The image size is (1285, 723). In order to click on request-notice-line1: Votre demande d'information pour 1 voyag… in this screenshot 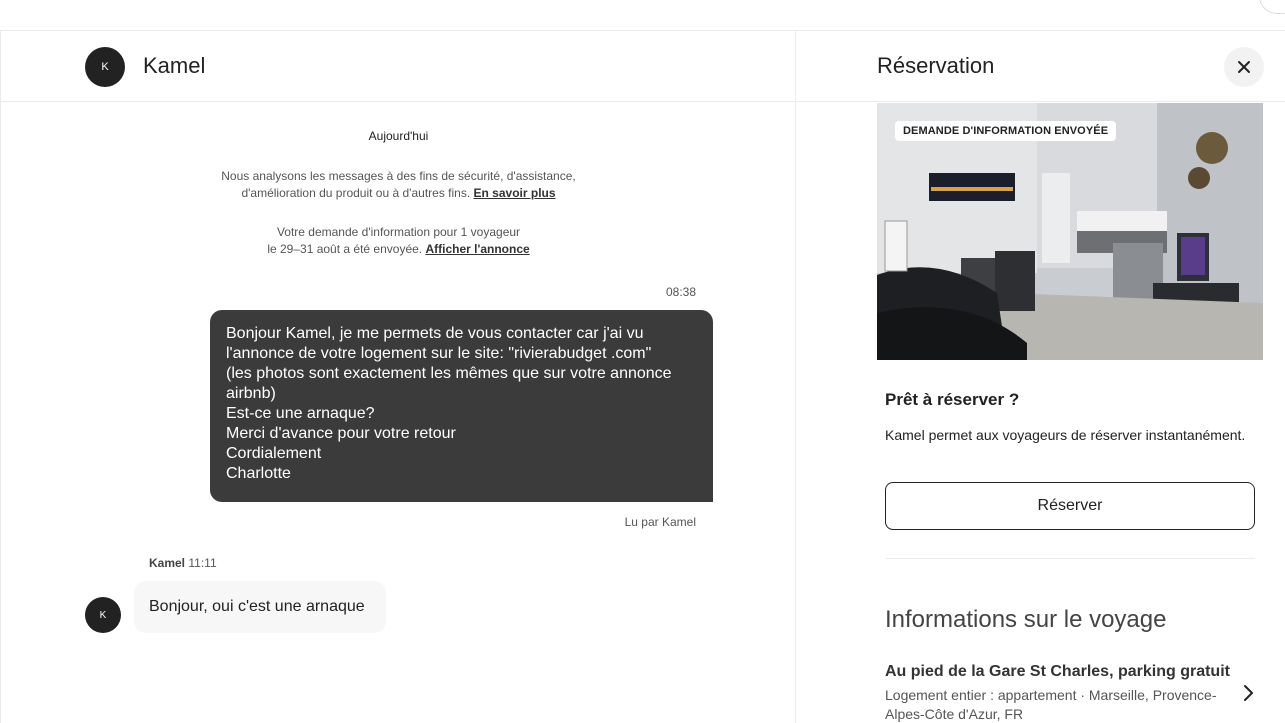, I will do `click(398, 232)`.